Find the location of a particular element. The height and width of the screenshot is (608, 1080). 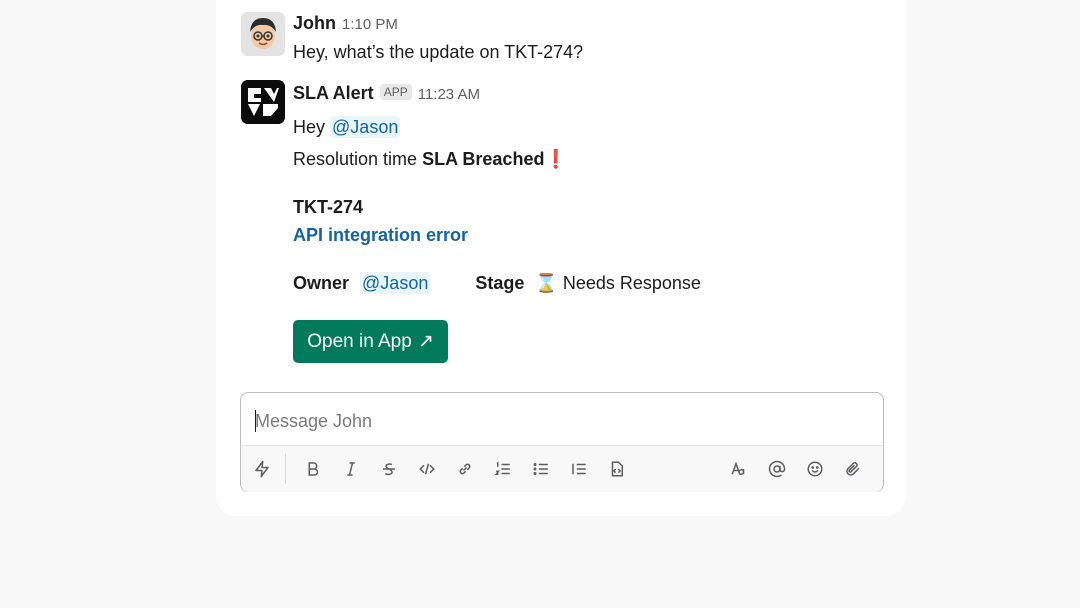

sla-alert-avatar is located at coordinates (263, 102).